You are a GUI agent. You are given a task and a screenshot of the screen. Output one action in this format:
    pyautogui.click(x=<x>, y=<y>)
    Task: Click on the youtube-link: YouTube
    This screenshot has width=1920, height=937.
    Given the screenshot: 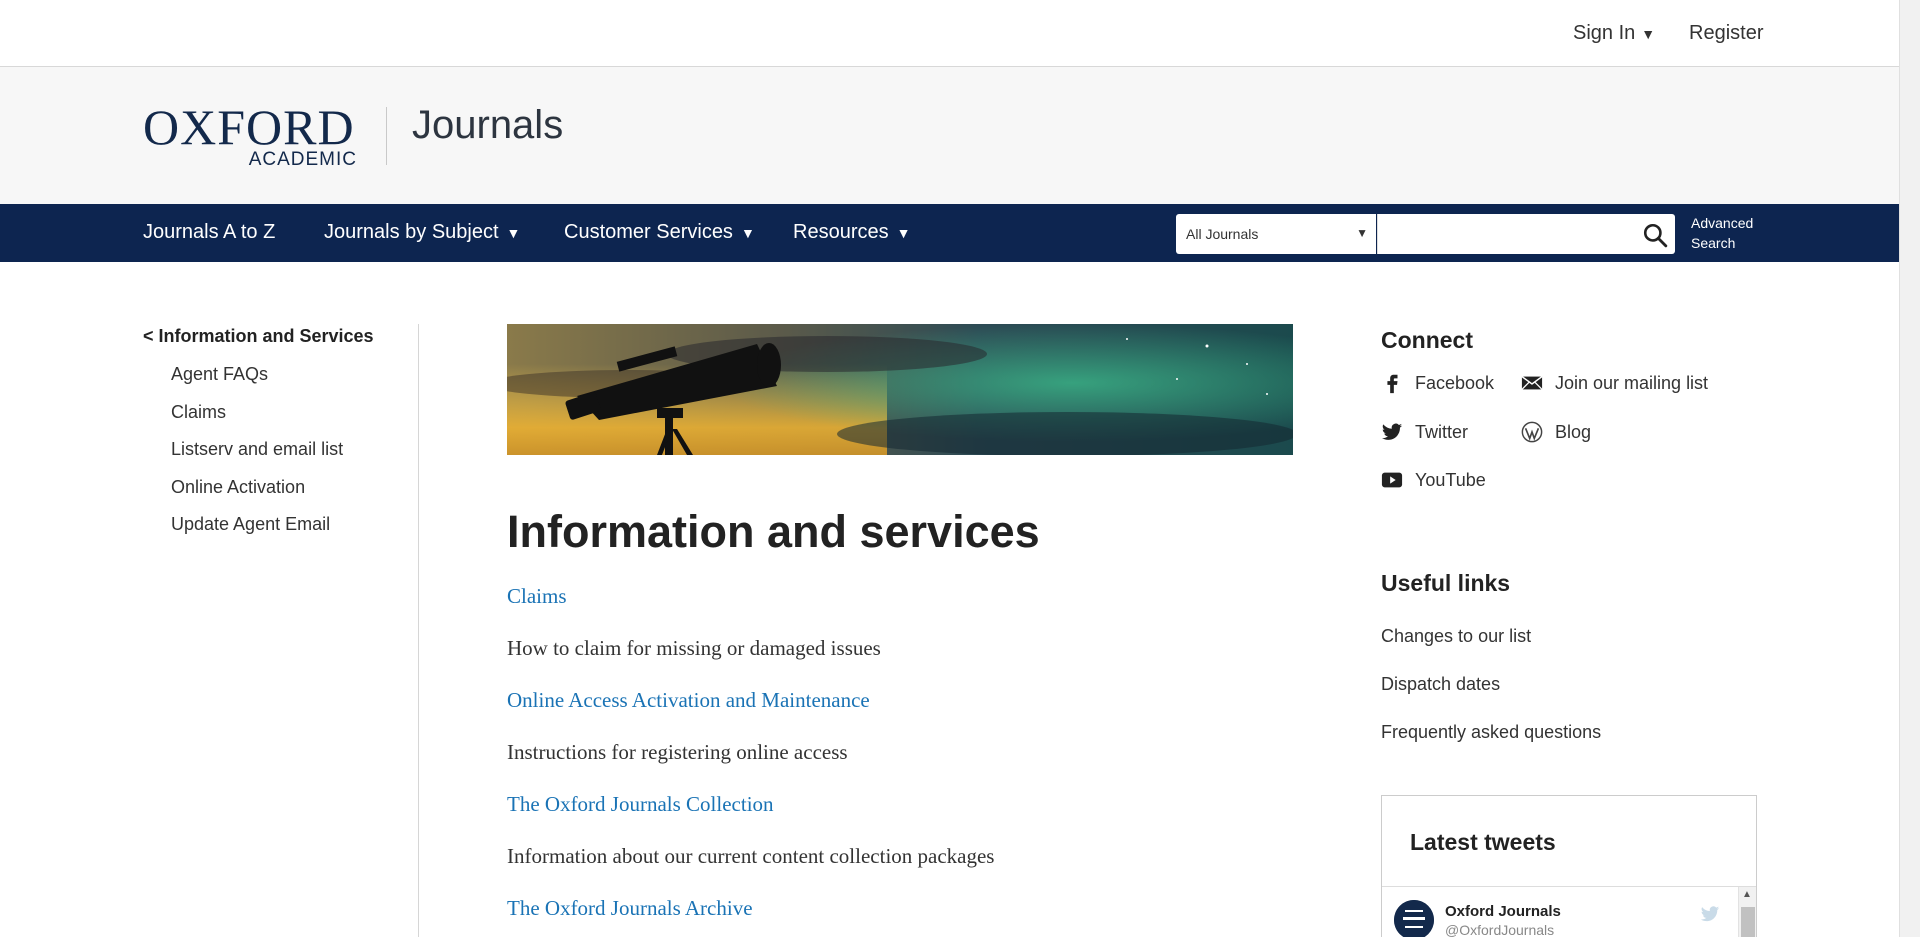 What is the action you would take?
    pyautogui.click(x=1433, y=480)
    